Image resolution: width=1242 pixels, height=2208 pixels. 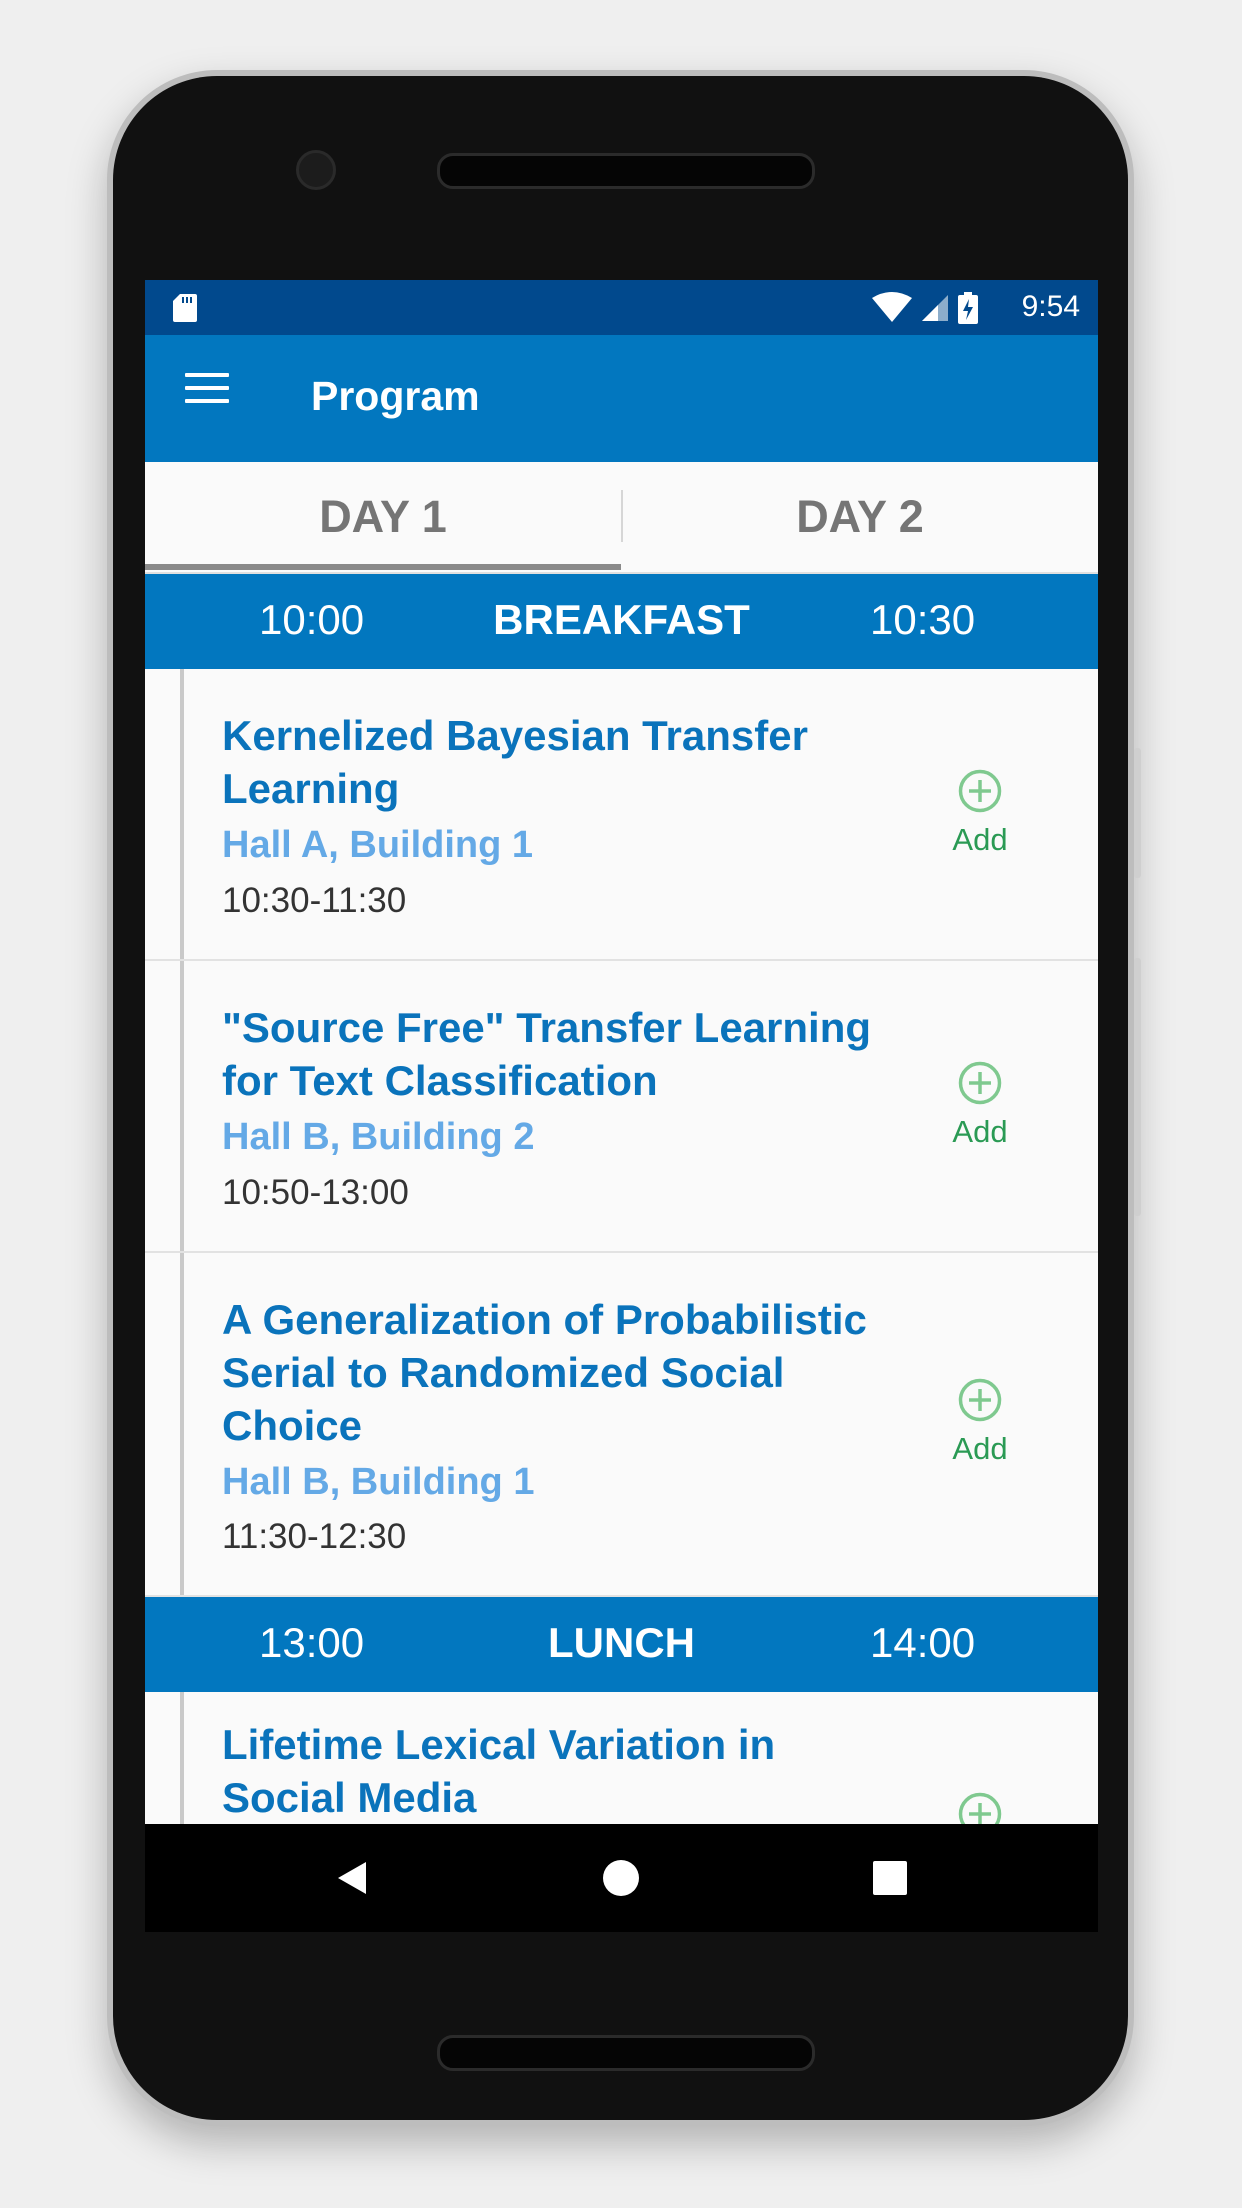 What do you see at coordinates (185, 308) in the screenshot?
I see `sd-card-icon` at bounding box center [185, 308].